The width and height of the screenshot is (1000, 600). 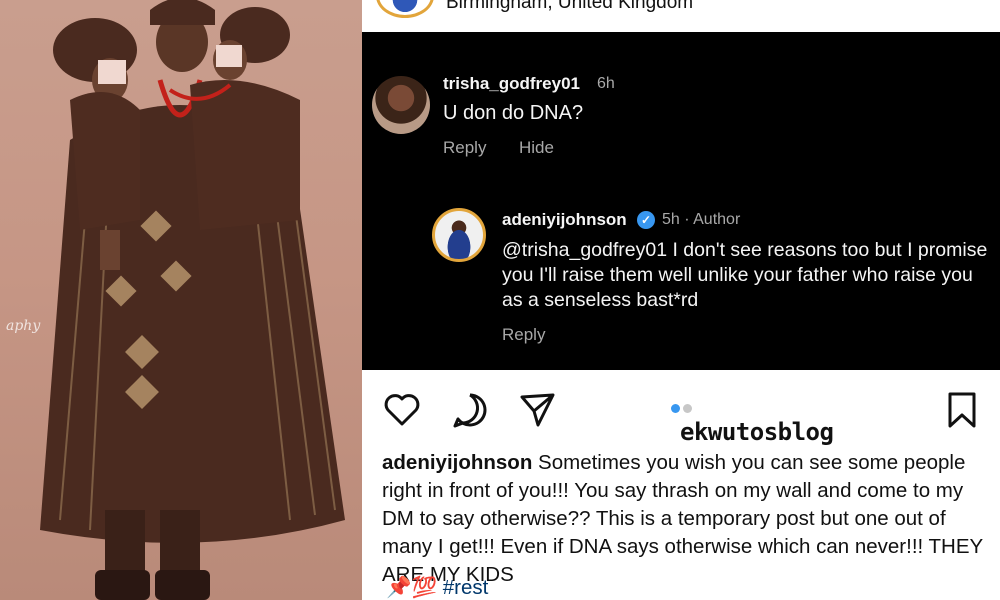 What do you see at coordinates (537, 410) in the screenshot?
I see `share-icon` at bounding box center [537, 410].